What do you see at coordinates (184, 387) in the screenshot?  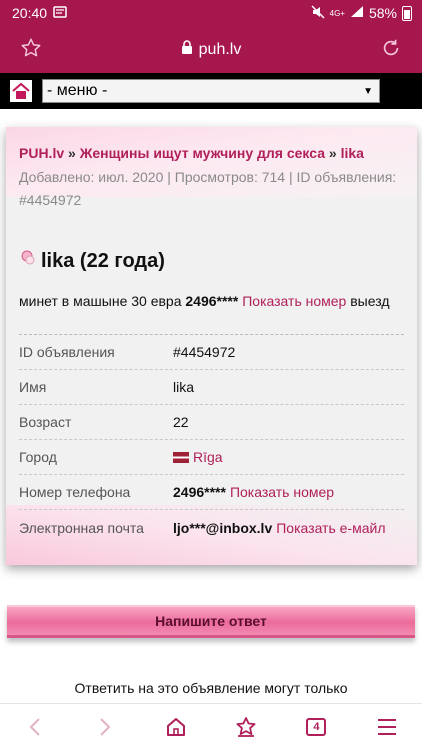 I see `detail-value: lika` at bounding box center [184, 387].